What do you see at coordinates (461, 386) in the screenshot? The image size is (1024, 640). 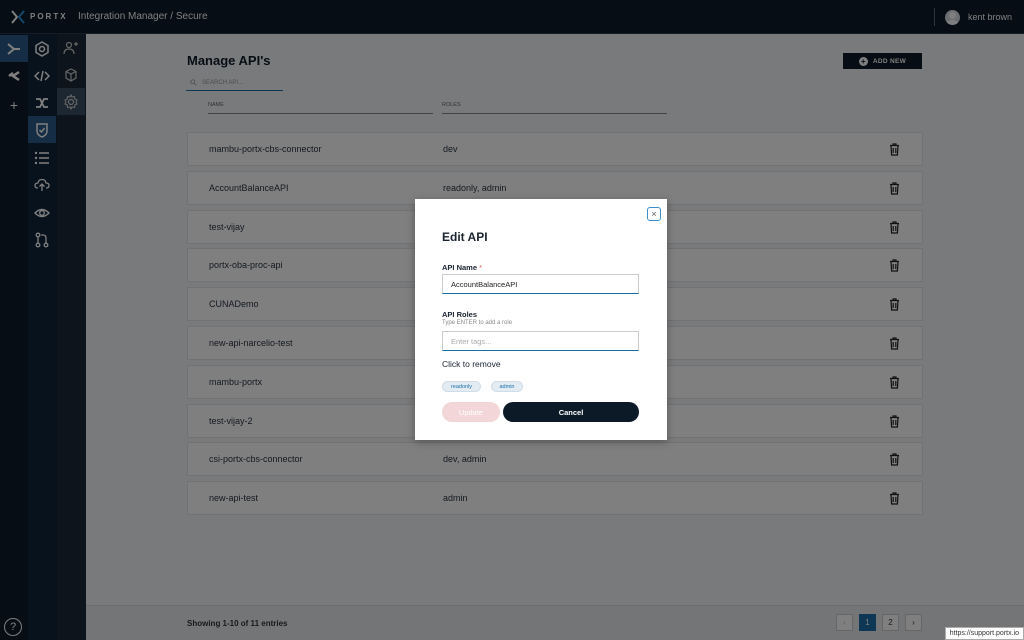 I see `tag-readonly: readonly` at bounding box center [461, 386].